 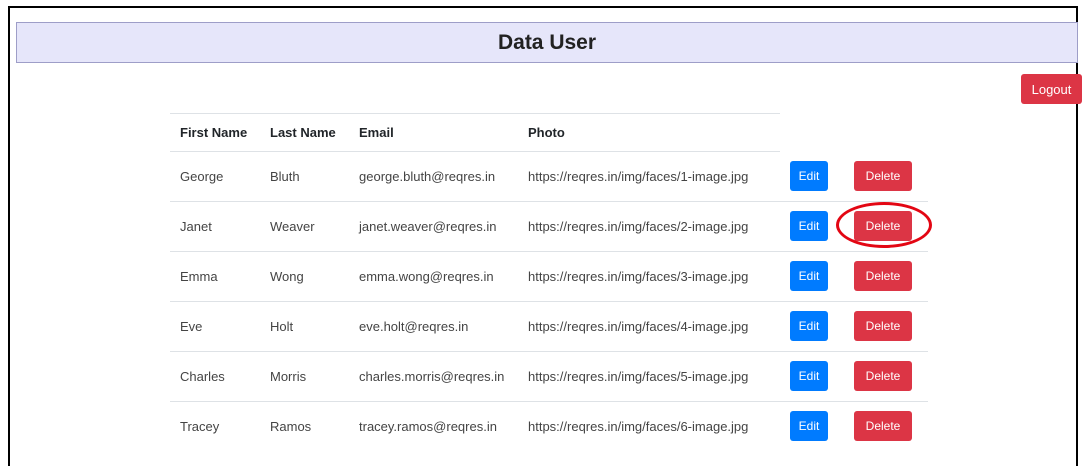 I want to click on header-edit-blank, so click(x=812, y=132).